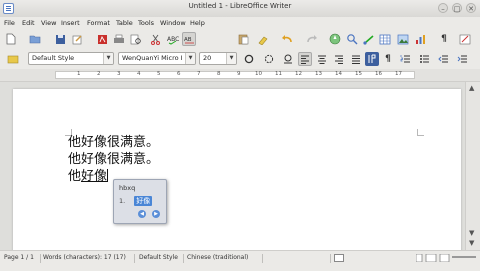  Describe the element at coordinates (278, 74) in the screenshot. I see `ruler-tick: 11` at that location.